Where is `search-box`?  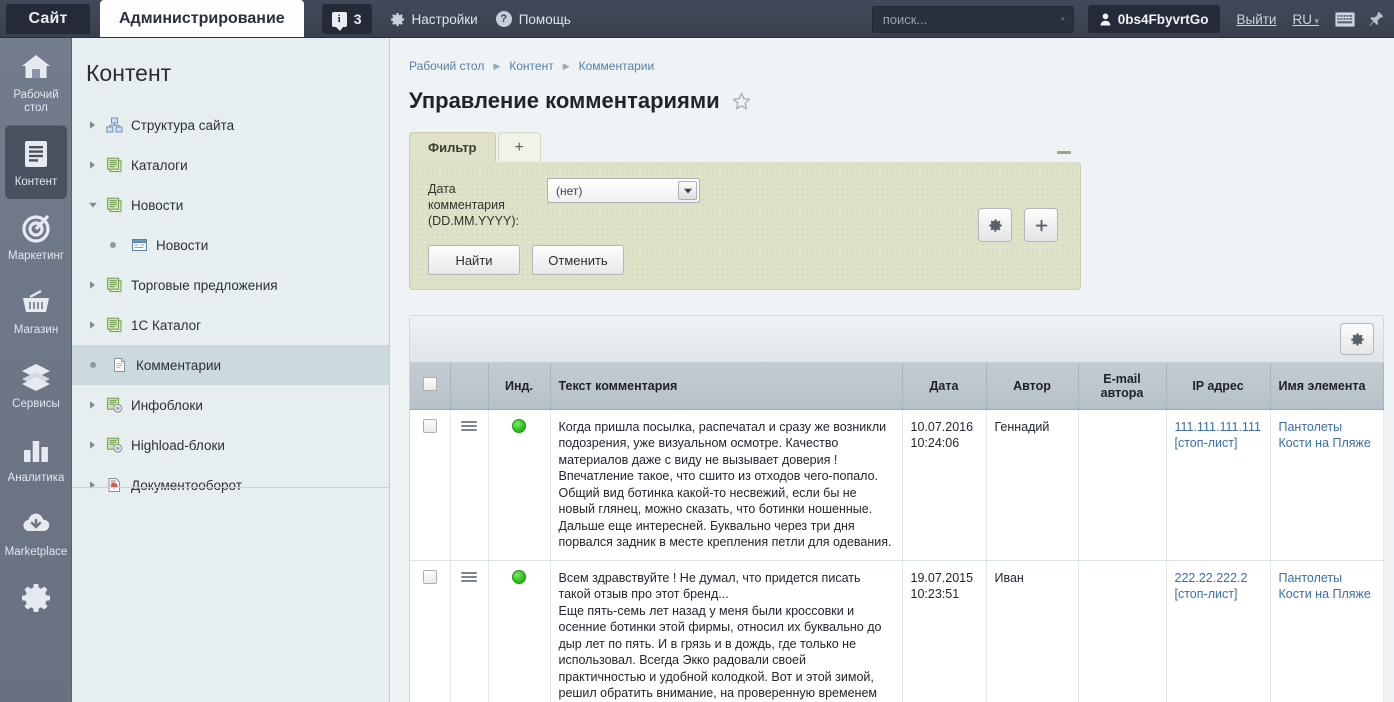 search-box is located at coordinates (972, 19).